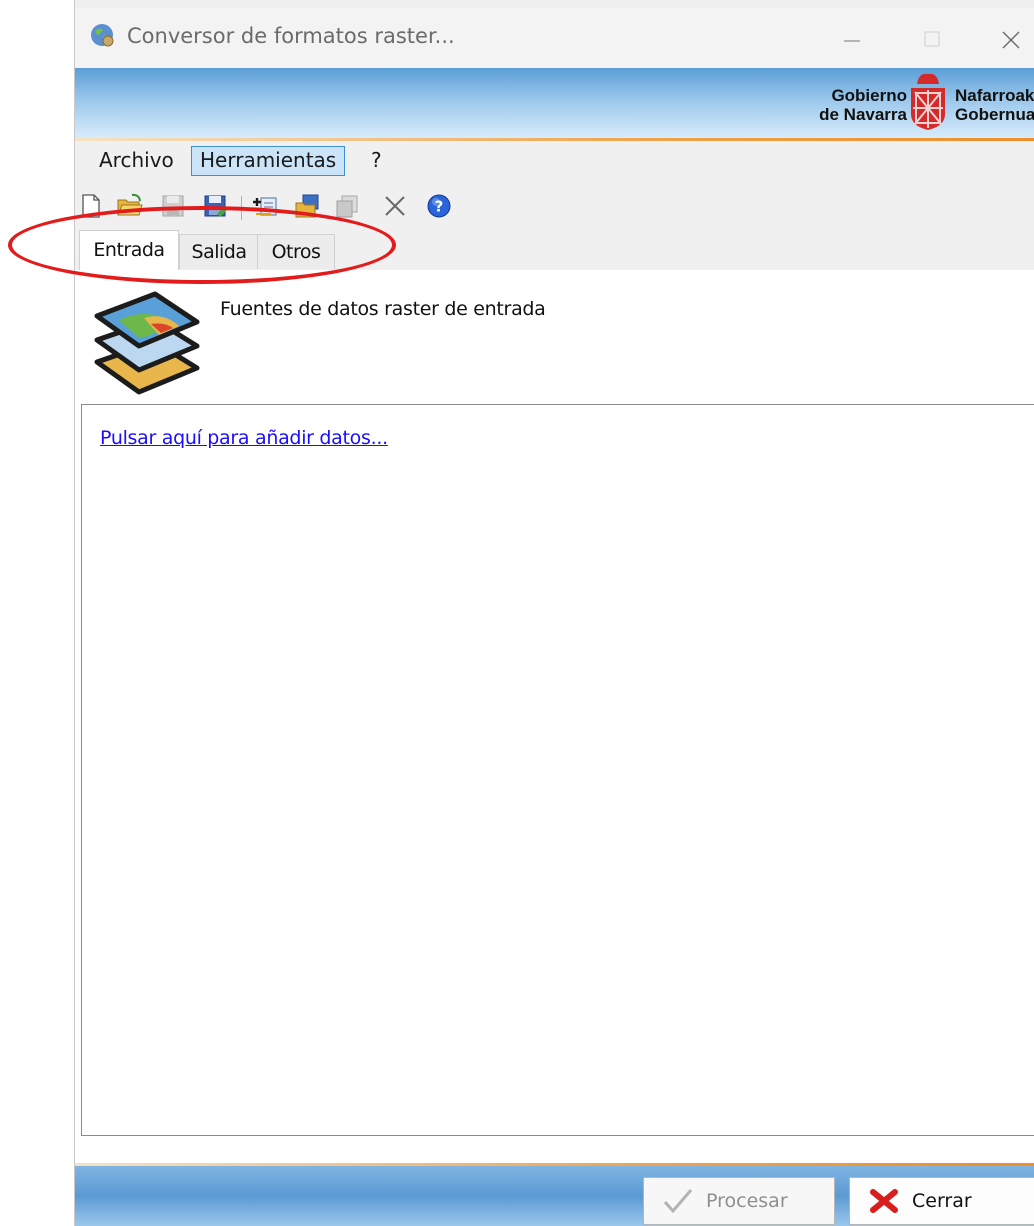 The image size is (1034, 1226). What do you see at coordinates (347, 206) in the screenshot?
I see `copy-disabled-icon` at bounding box center [347, 206].